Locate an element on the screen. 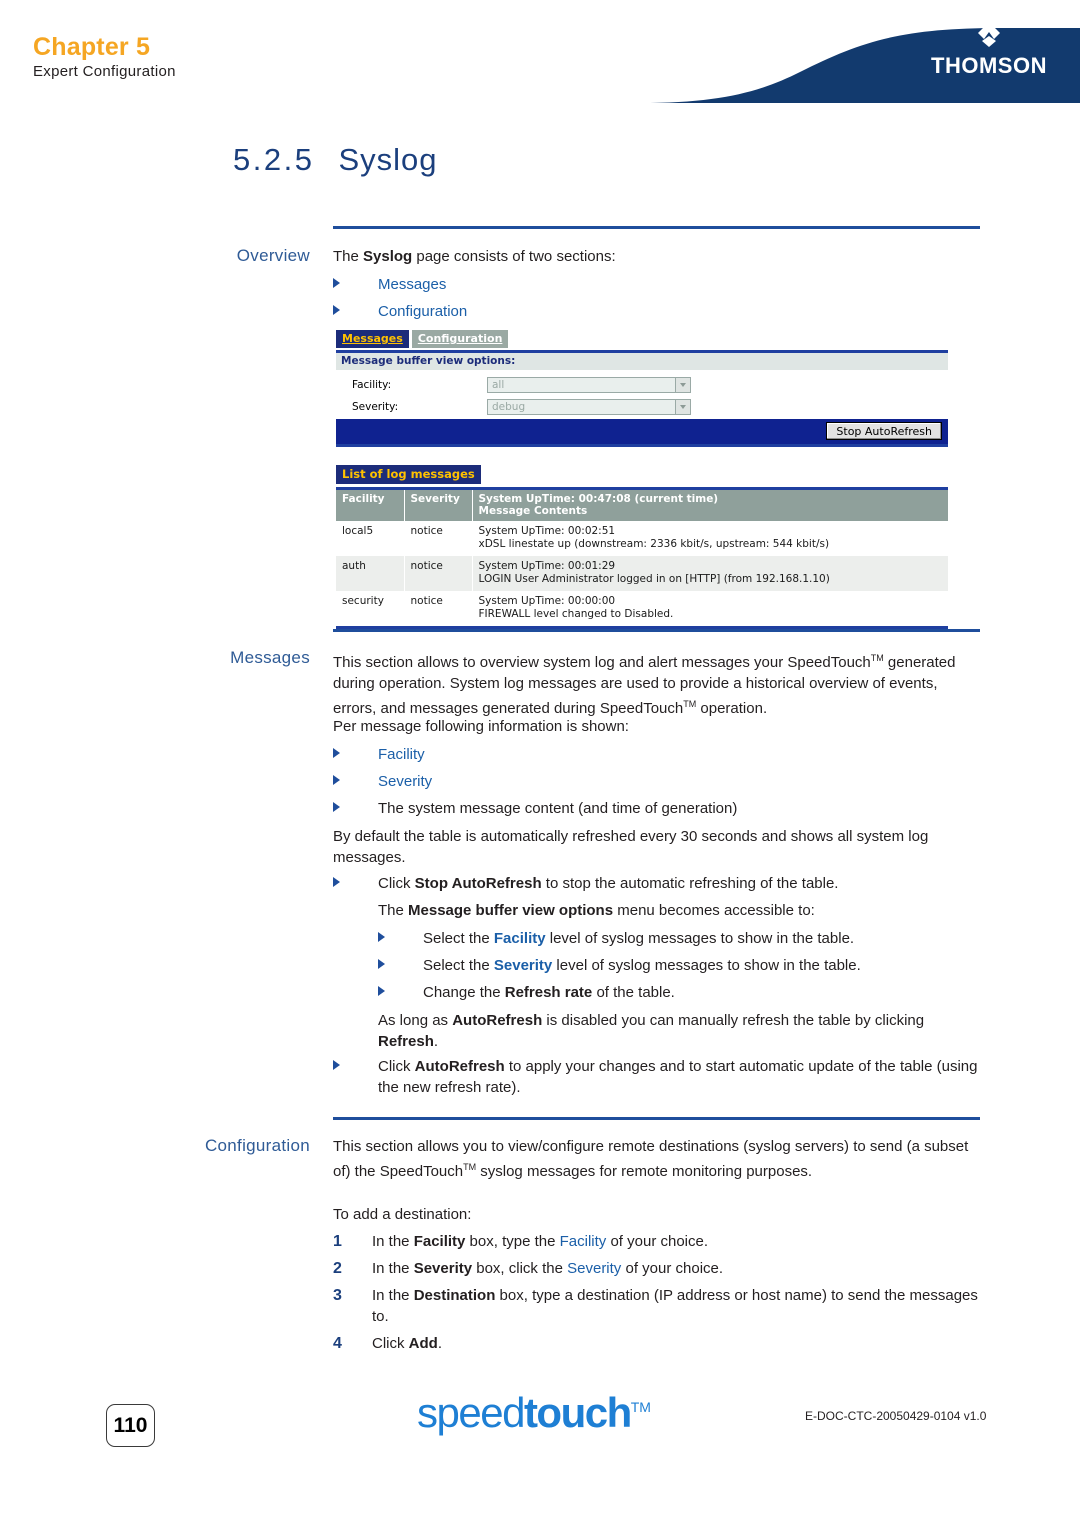 This screenshot has width=1080, height=1528. overview-intro-pre: The is located at coordinates (348, 256).